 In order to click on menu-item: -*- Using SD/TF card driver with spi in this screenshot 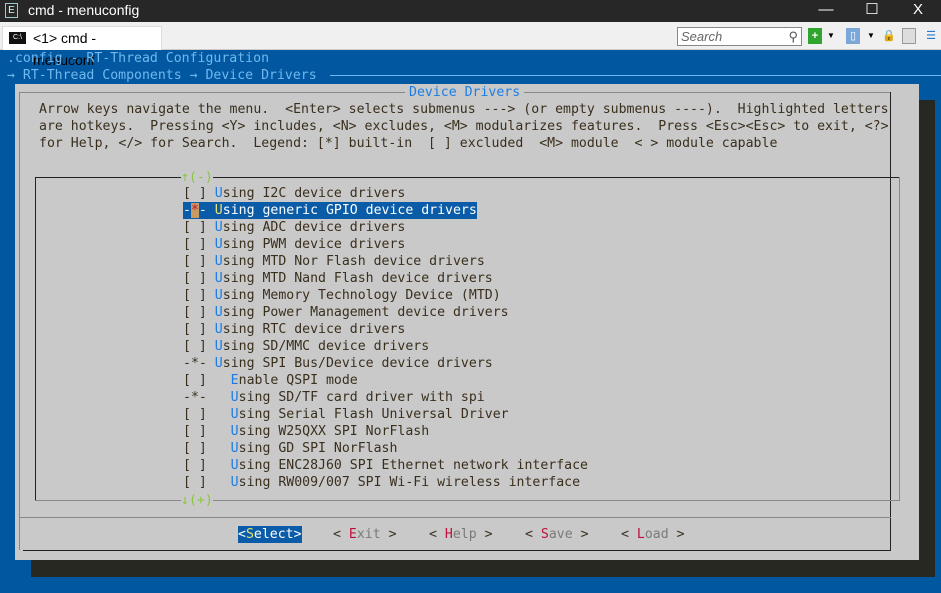, I will do `click(334, 397)`.